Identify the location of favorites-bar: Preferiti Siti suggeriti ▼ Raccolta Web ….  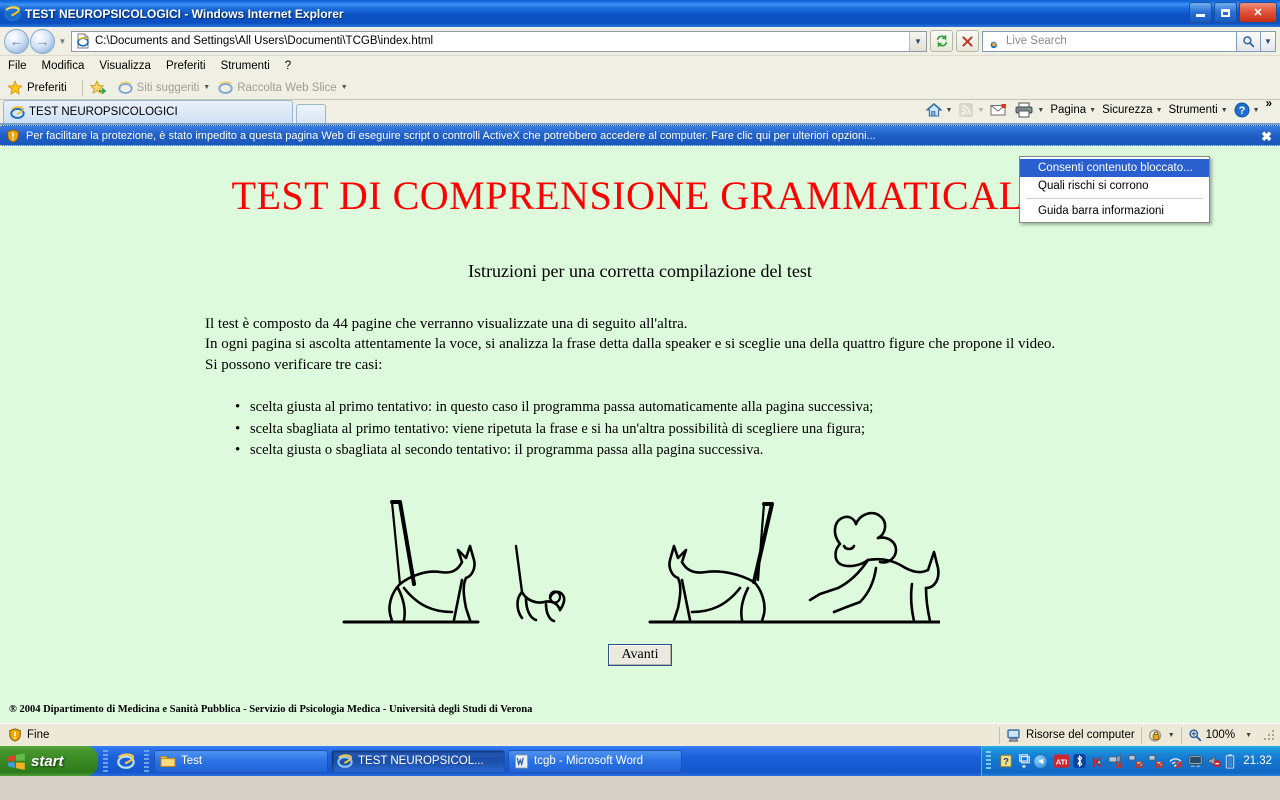
(640, 88).